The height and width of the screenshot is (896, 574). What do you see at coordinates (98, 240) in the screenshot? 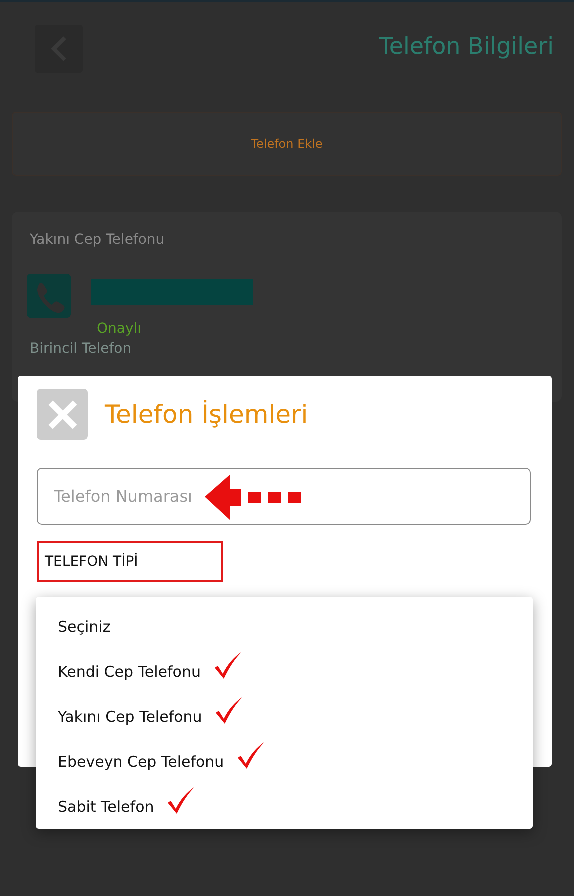
I see `phone-type-text: Yakını Cep Telefonu` at bounding box center [98, 240].